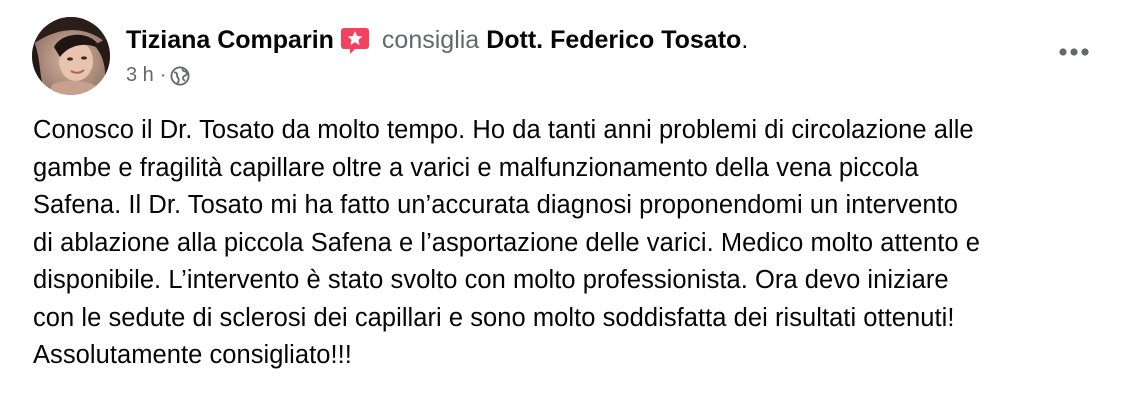 Image resolution: width=1136 pixels, height=407 pixels. I want to click on post-timestamp: 3 h, so click(140, 75).